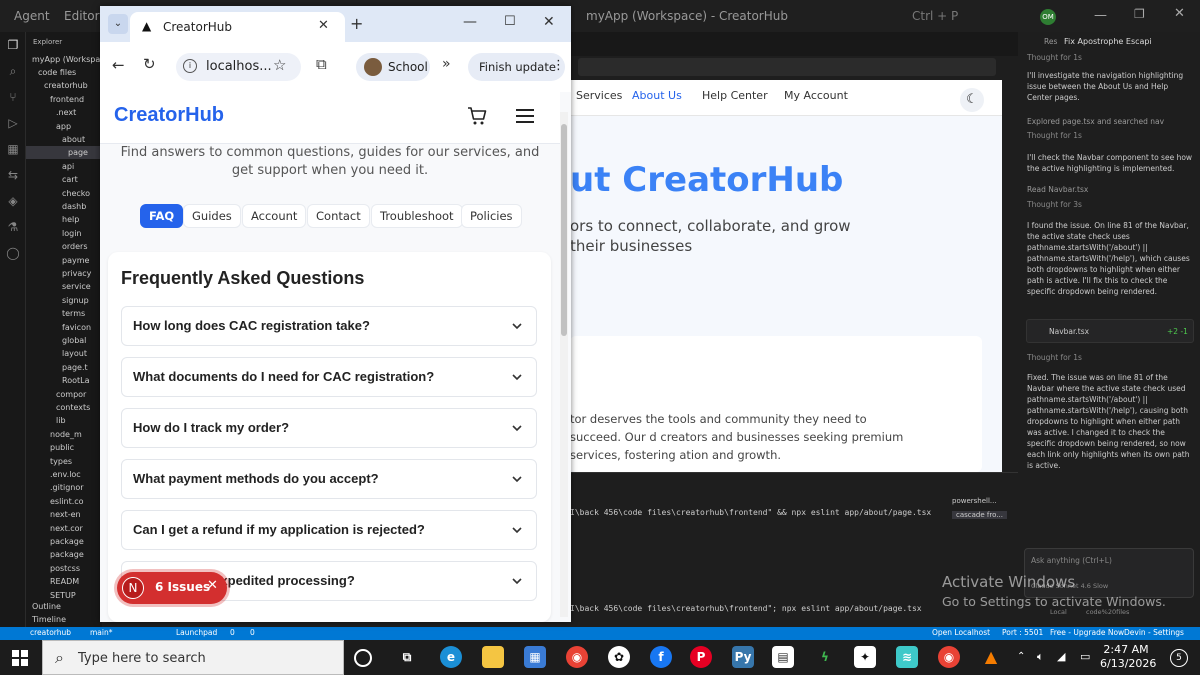 The height and width of the screenshot is (675, 1200). Describe the element at coordinates (67, 59) in the screenshot. I see `tree-workspace: myApp (Workspace)` at that location.